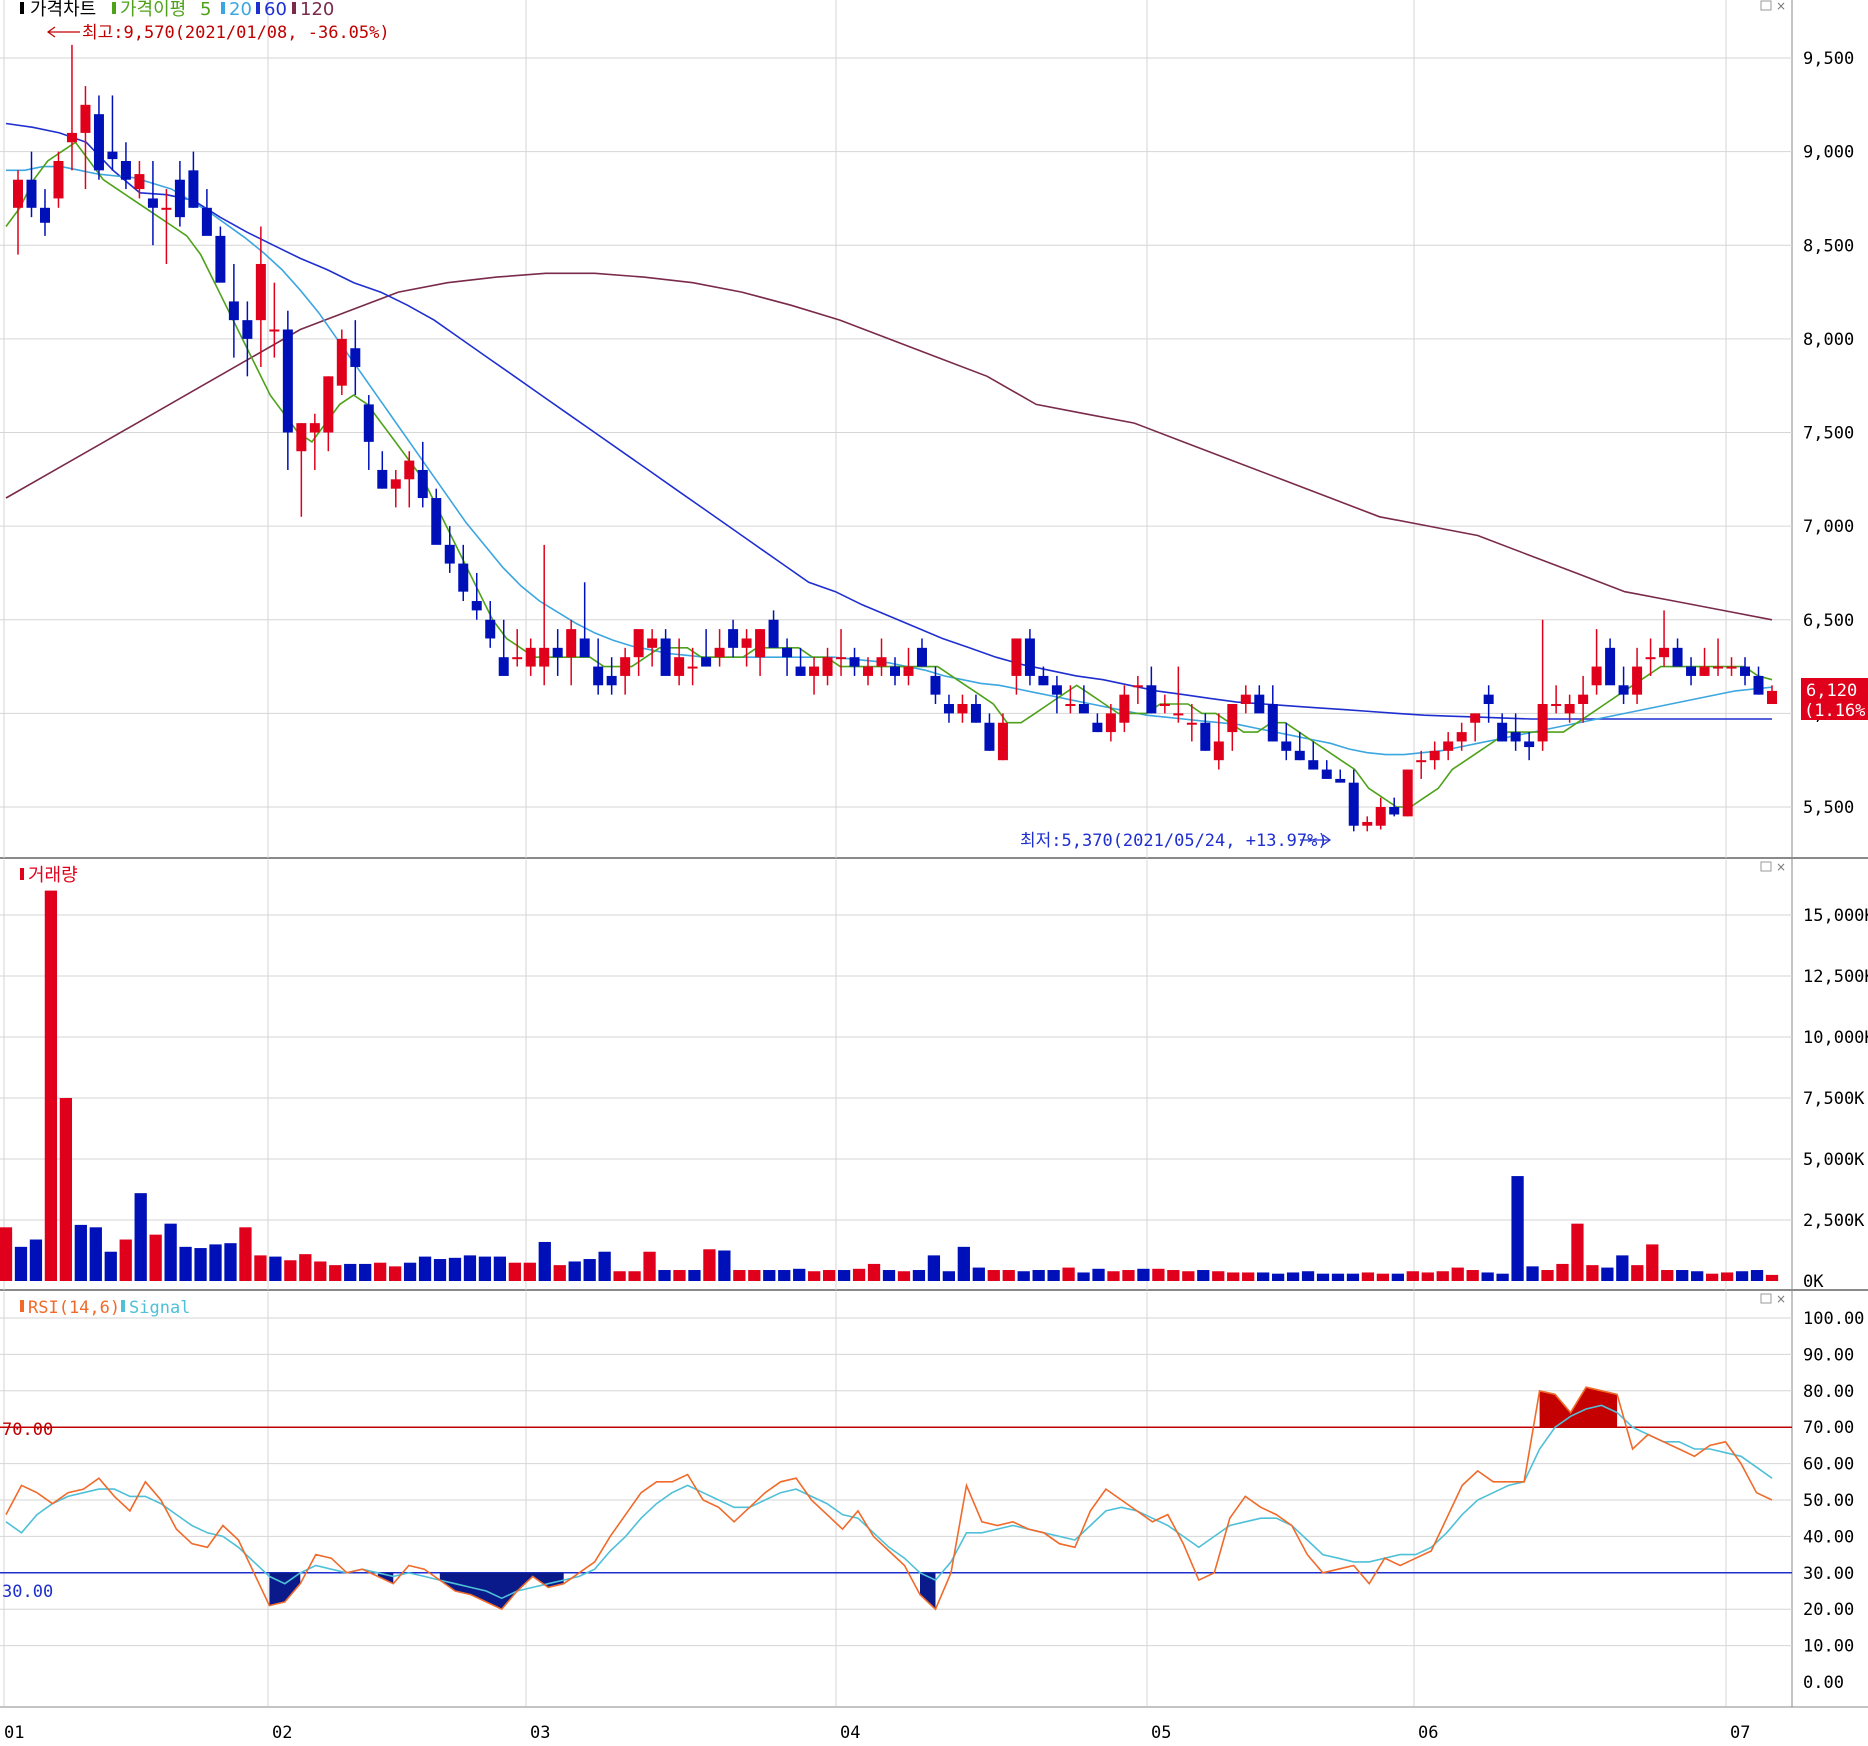 This screenshot has height=1746, width=1868. What do you see at coordinates (1833, 1319) in the screenshot?
I see `rsi-tick-label: 100.00` at bounding box center [1833, 1319].